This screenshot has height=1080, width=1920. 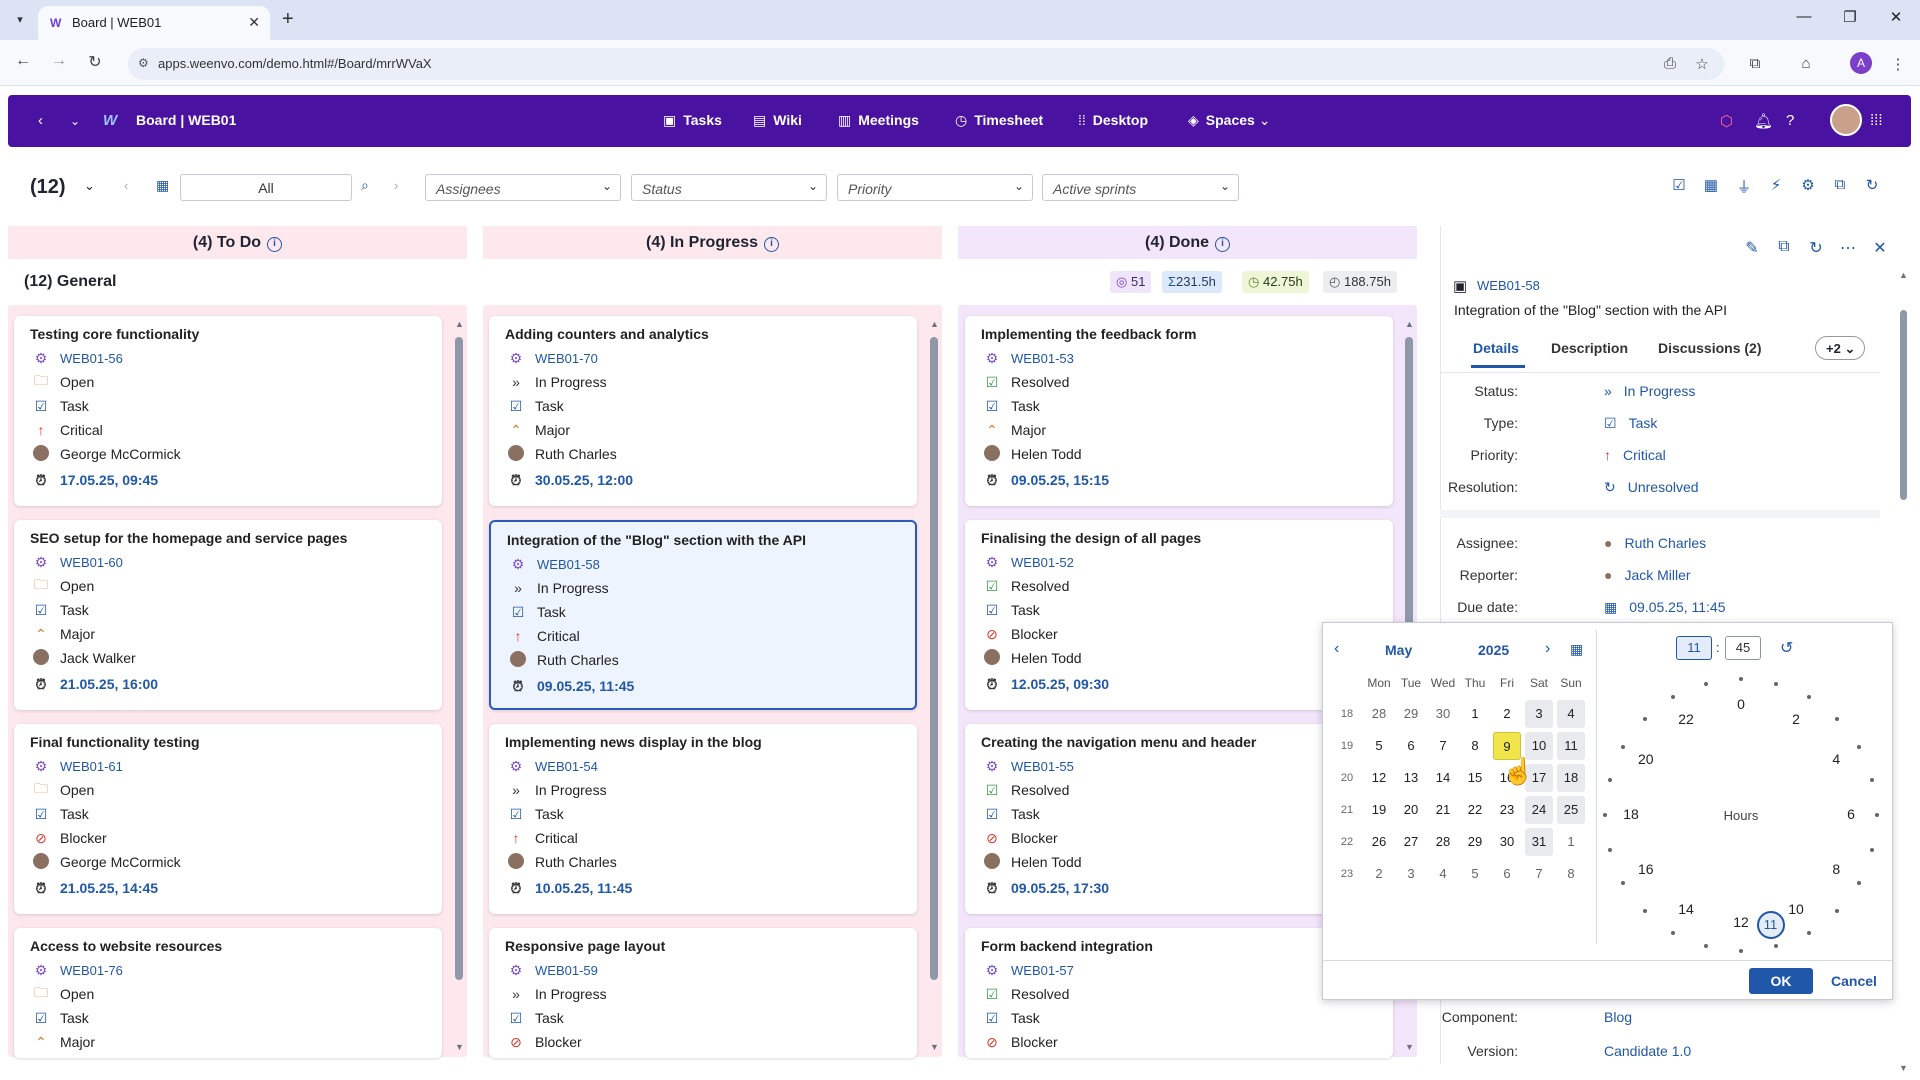 I want to click on clock-hour: 22, so click(x=1686, y=719).